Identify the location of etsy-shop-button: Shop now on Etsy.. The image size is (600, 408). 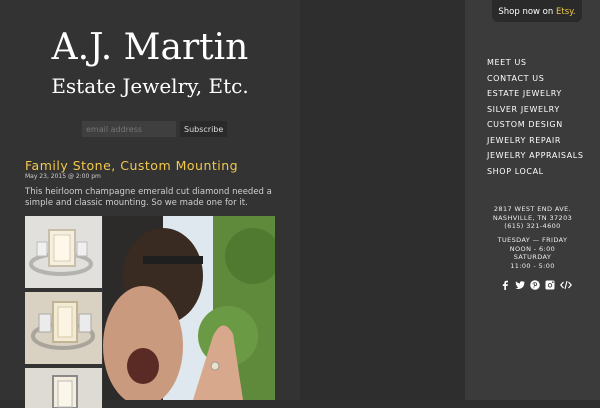
(537, 11).